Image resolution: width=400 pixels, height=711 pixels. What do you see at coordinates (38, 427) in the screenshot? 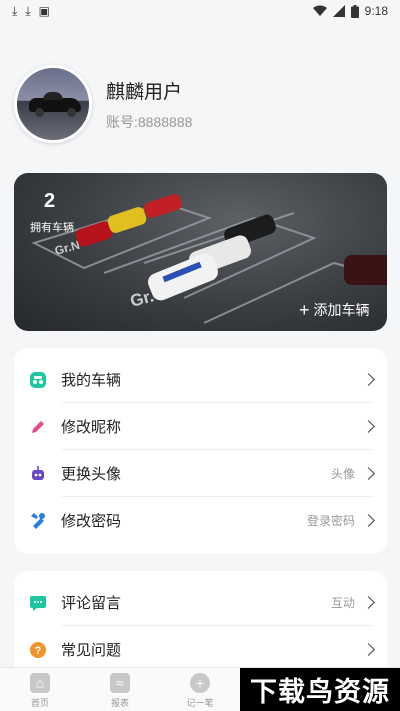
I see `pencil-icon` at bounding box center [38, 427].